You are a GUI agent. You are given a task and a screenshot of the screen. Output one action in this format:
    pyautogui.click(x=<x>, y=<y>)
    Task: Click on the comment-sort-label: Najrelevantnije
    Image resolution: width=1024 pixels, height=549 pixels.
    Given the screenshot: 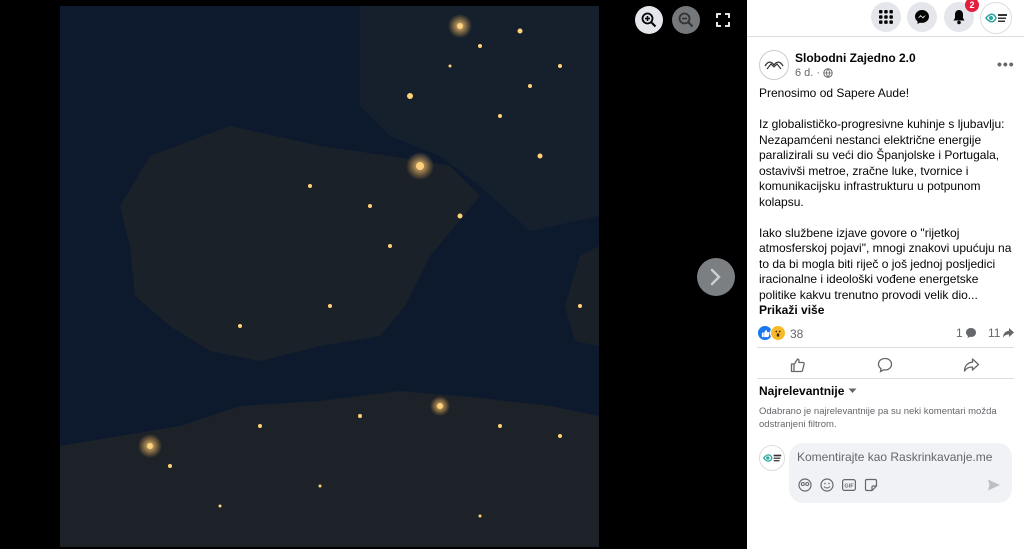 What is the action you would take?
    pyautogui.click(x=802, y=391)
    